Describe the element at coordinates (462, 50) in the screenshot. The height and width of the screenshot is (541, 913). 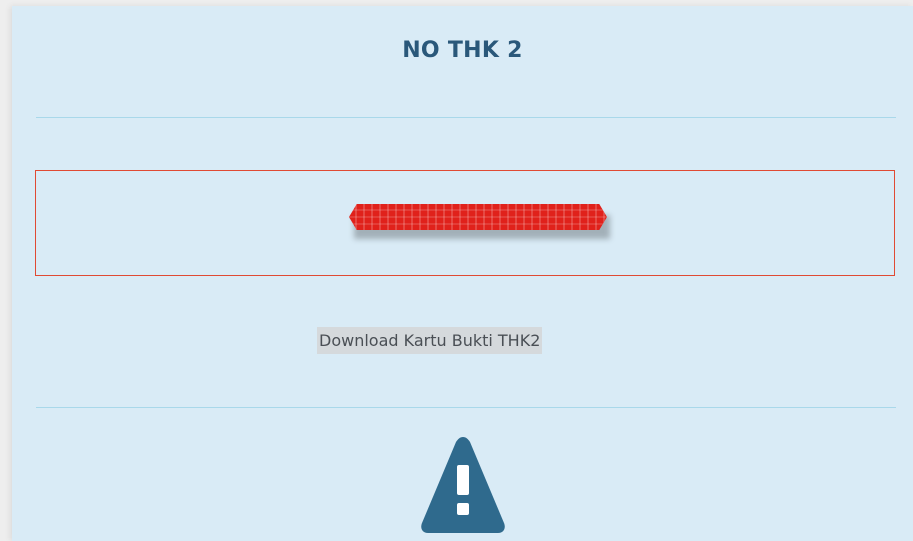
I see `card-title: NO THK 2` at that location.